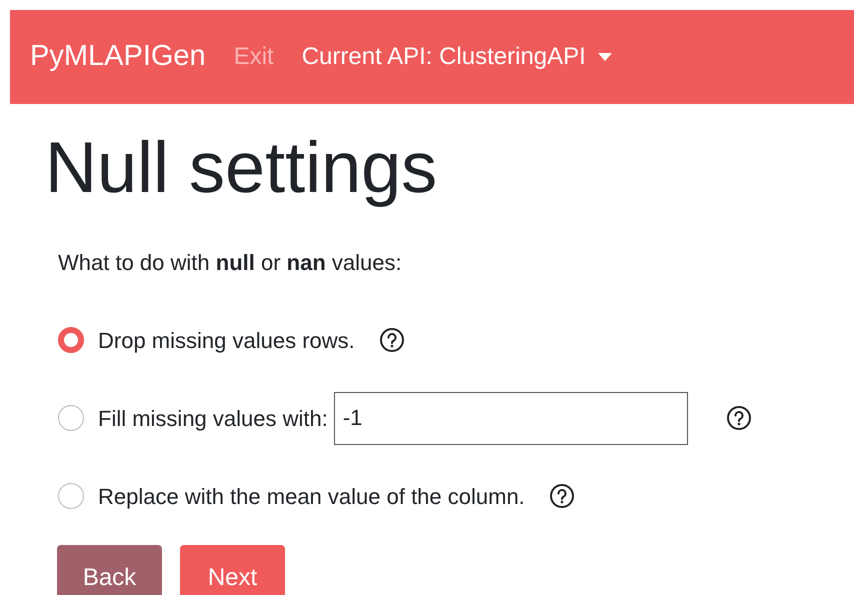  Describe the element at coordinates (605, 57) in the screenshot. I see `caret-icon` at that location.